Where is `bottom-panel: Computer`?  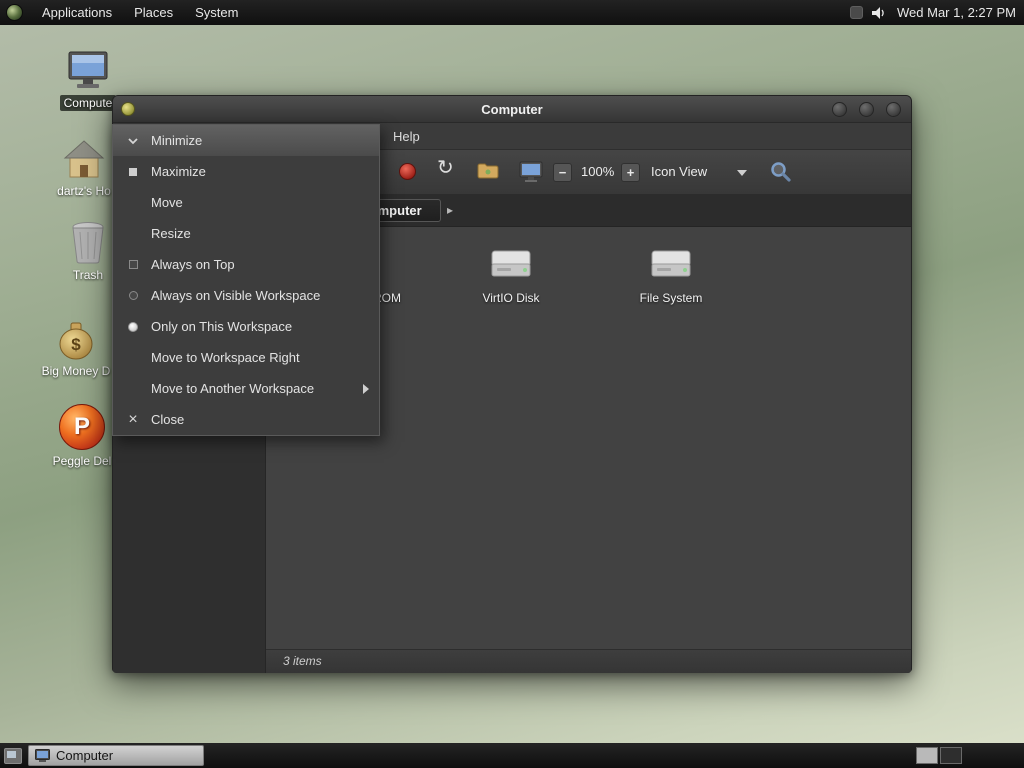 bottom-panel: Computer is located at coordinates (512, 755).